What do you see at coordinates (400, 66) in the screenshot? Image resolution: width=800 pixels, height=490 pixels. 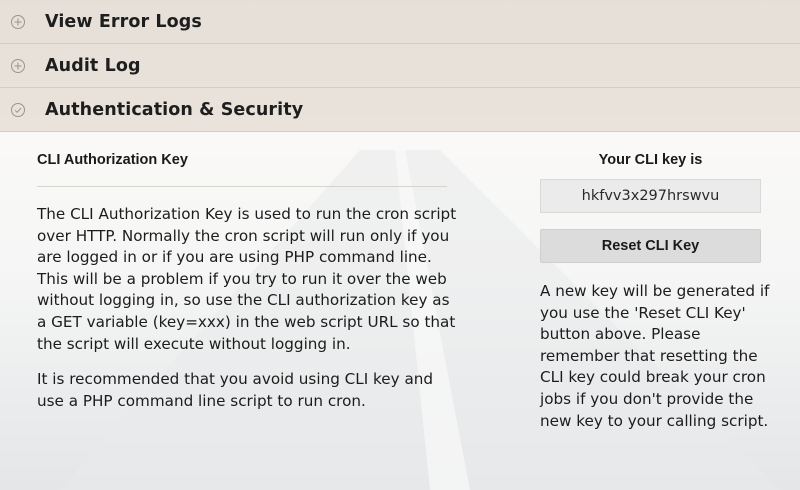 I see `accordion-audit-log: Audit Log` at bounding box center [400, 66].